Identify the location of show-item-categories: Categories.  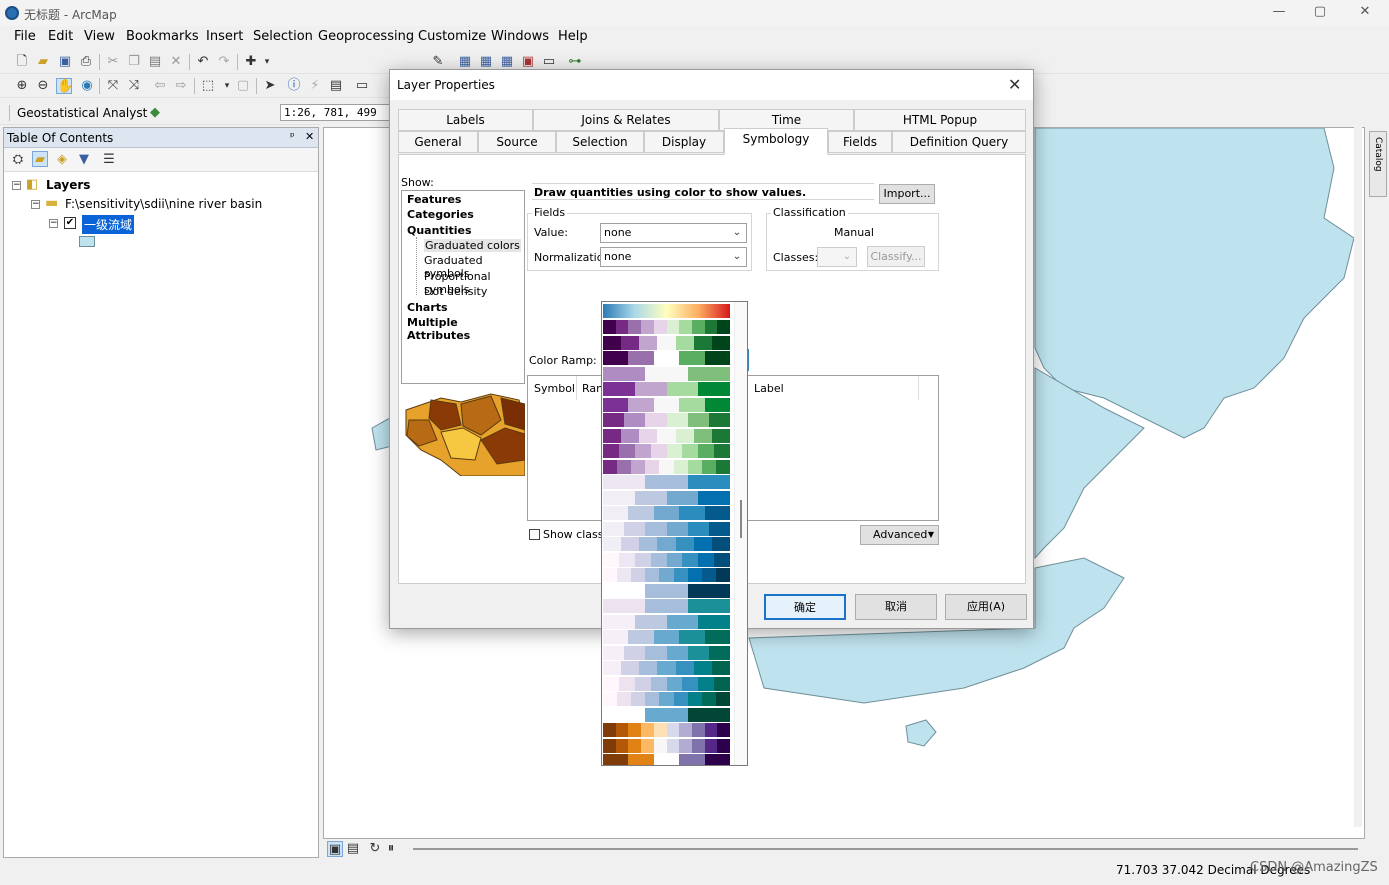
(440, 214).